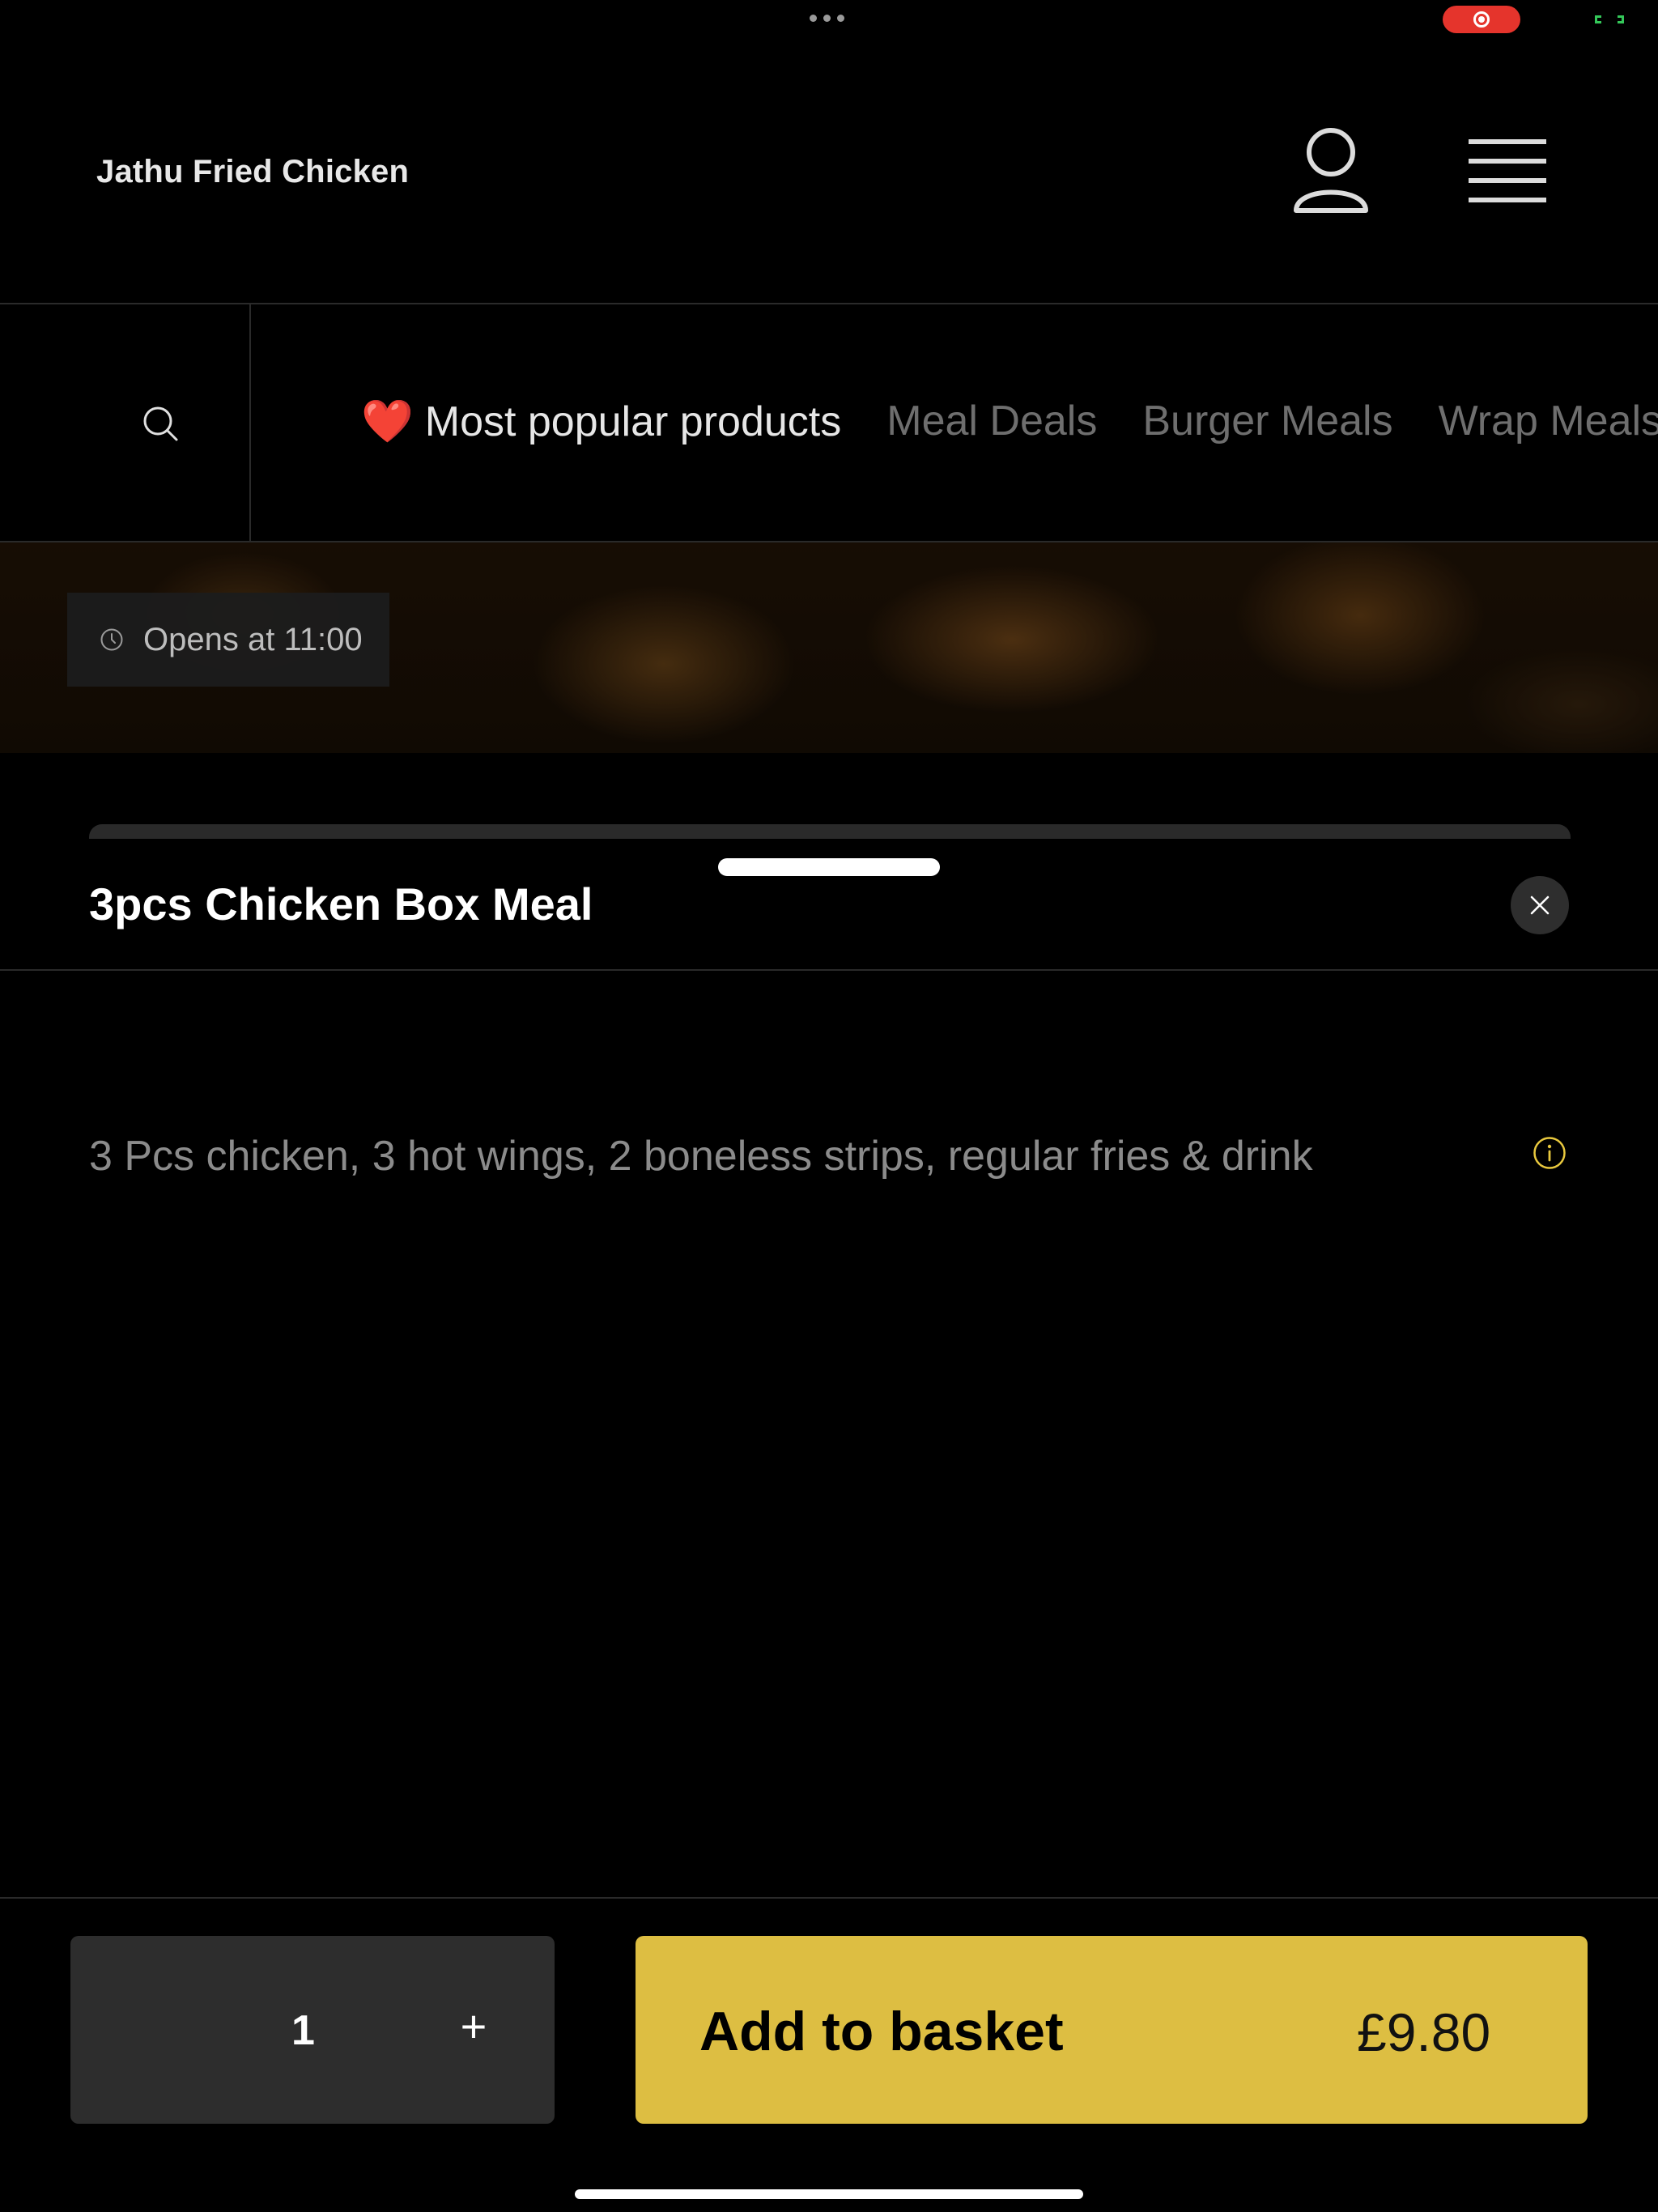 This screenshot has width=1658, height=2212. Describe the element at coordinates (1481, 19) in the screenshot. I see `screen-record-icon` at that location.